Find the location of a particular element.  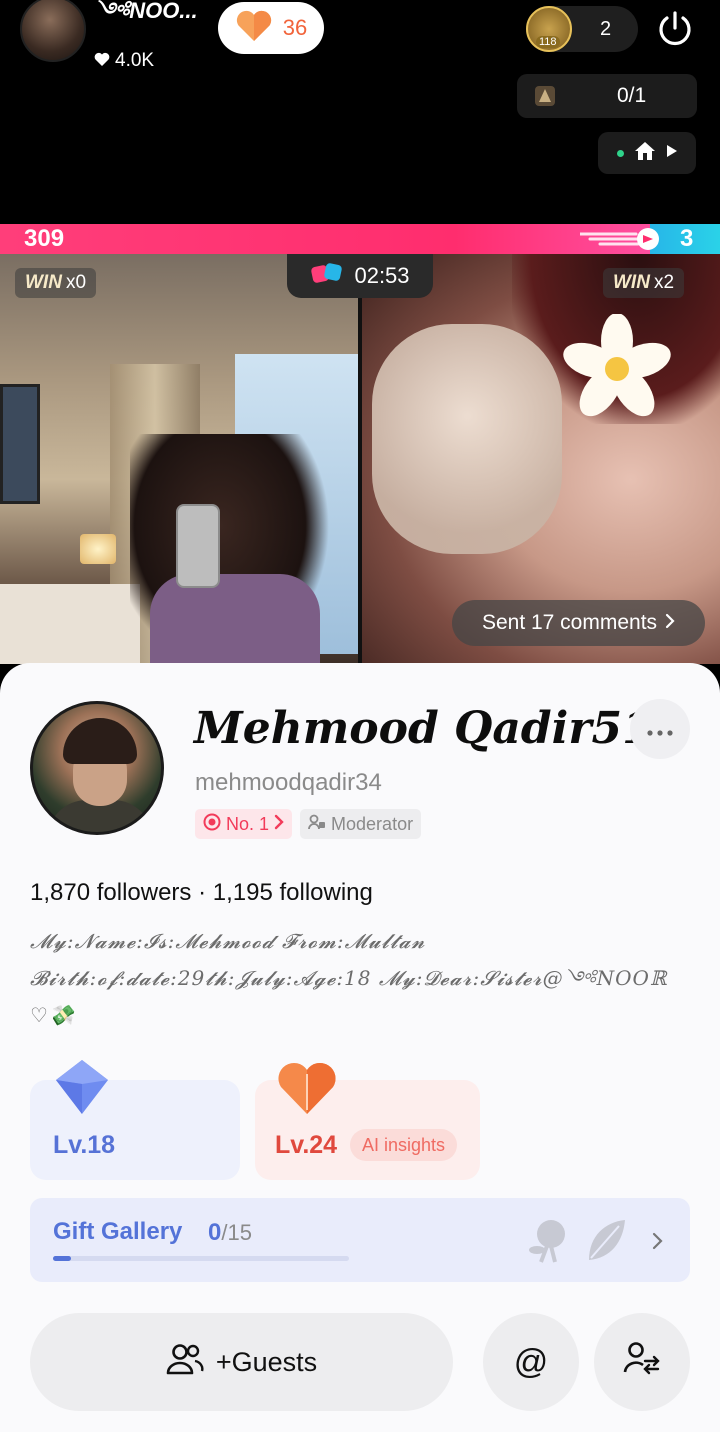

flower-icon is located at coordinates (617, 365).